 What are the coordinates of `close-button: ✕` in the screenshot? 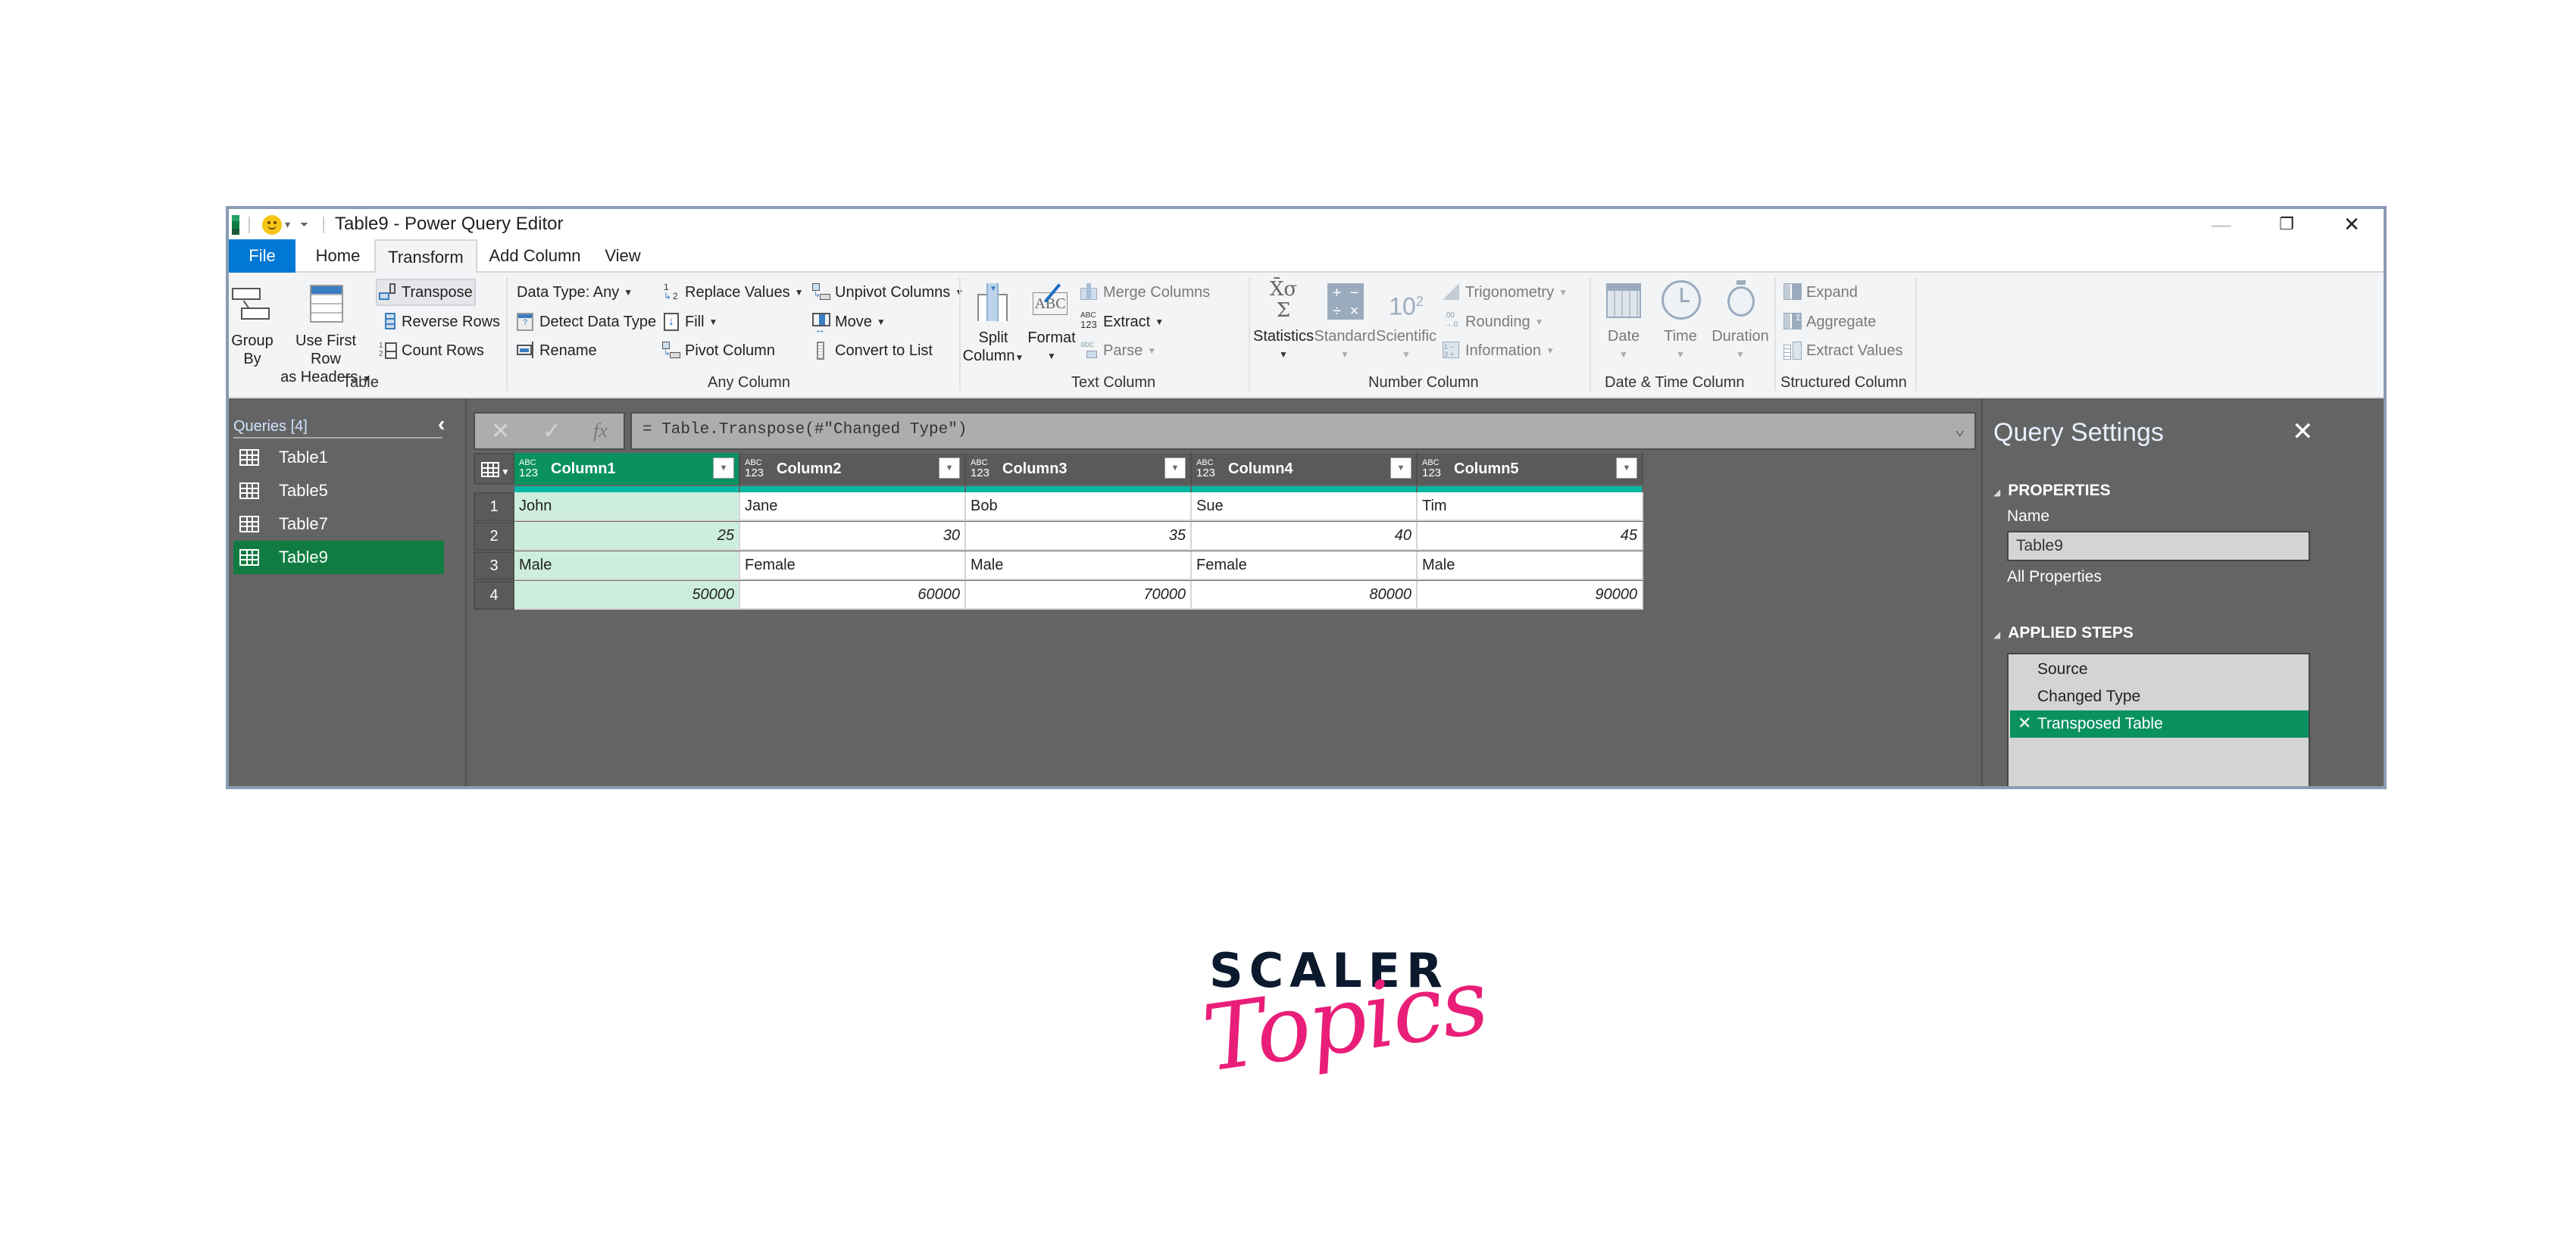 It's located at (2351, 224).